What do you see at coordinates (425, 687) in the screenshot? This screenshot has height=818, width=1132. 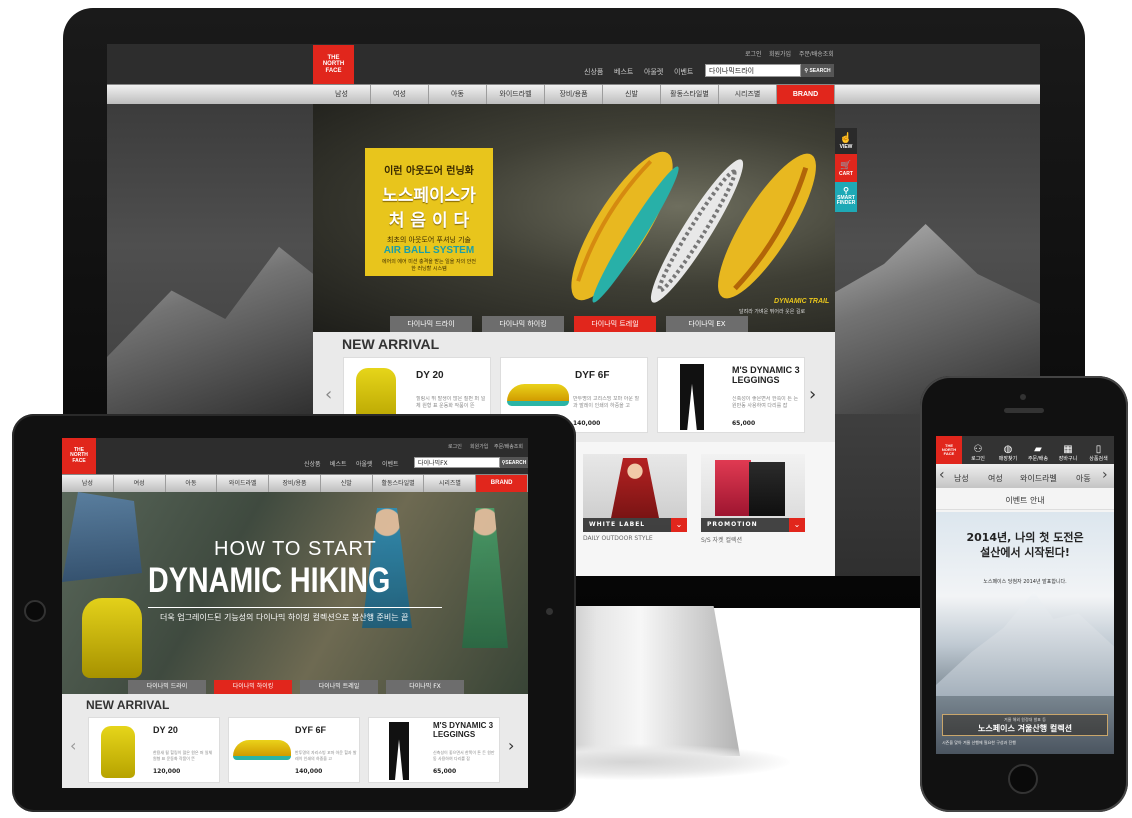 I see `tab-dynamic-fx: 다이나믹 FX` at bounding box center [425, 687].